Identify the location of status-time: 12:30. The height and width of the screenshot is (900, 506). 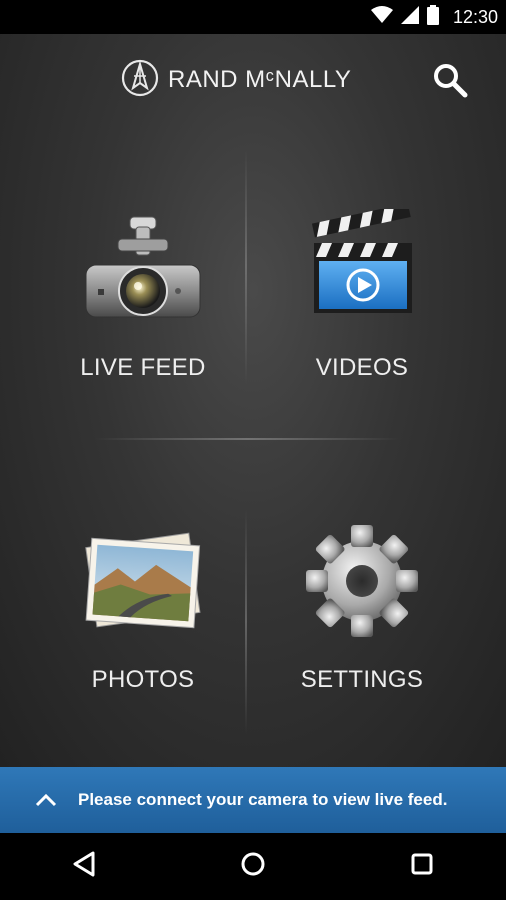
(475, 16).